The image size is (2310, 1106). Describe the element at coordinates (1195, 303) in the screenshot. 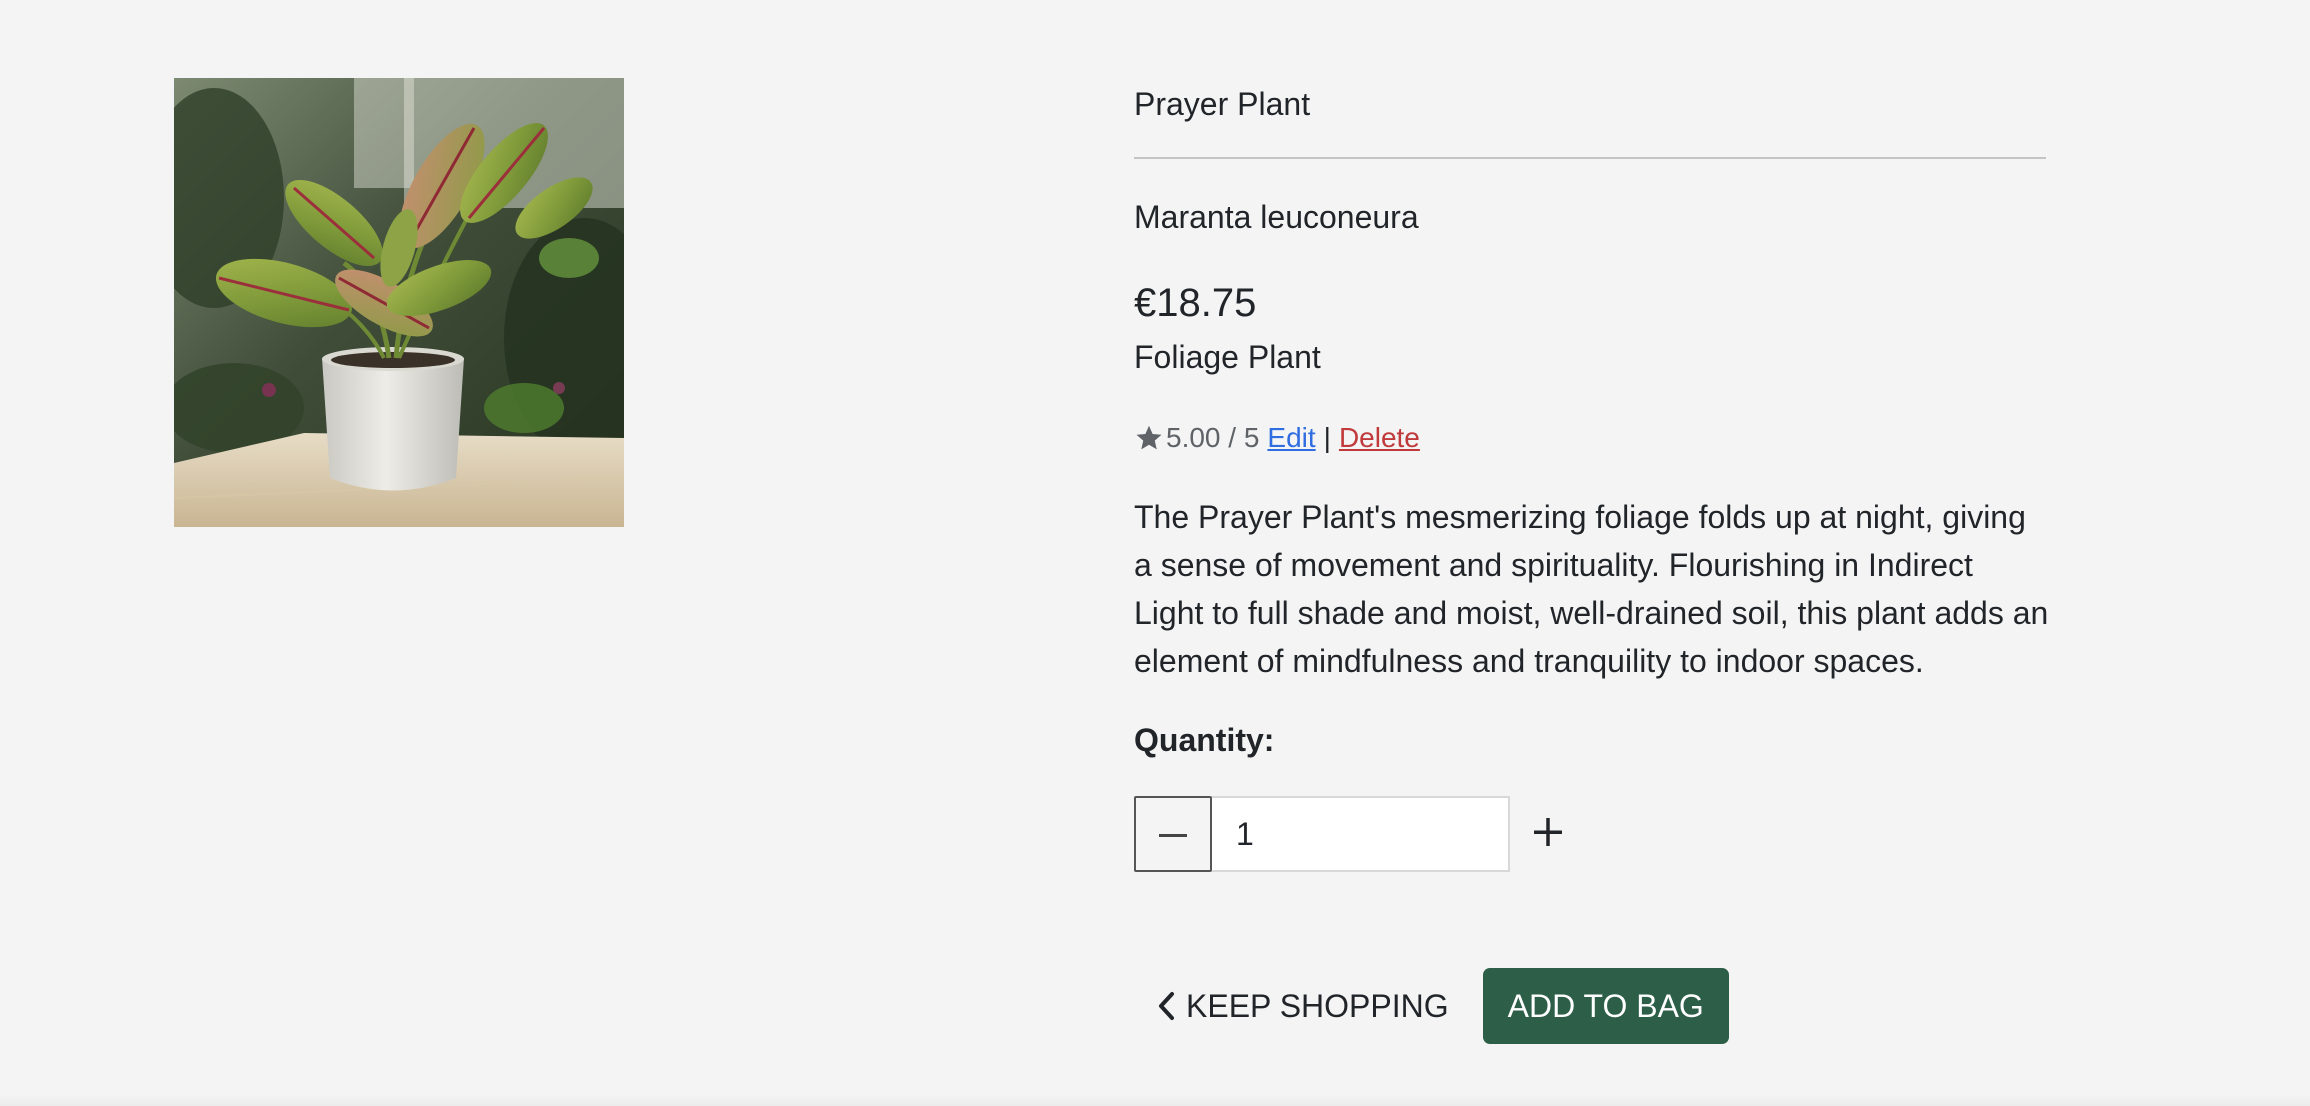

I see `product-price: €18.75` at that location.